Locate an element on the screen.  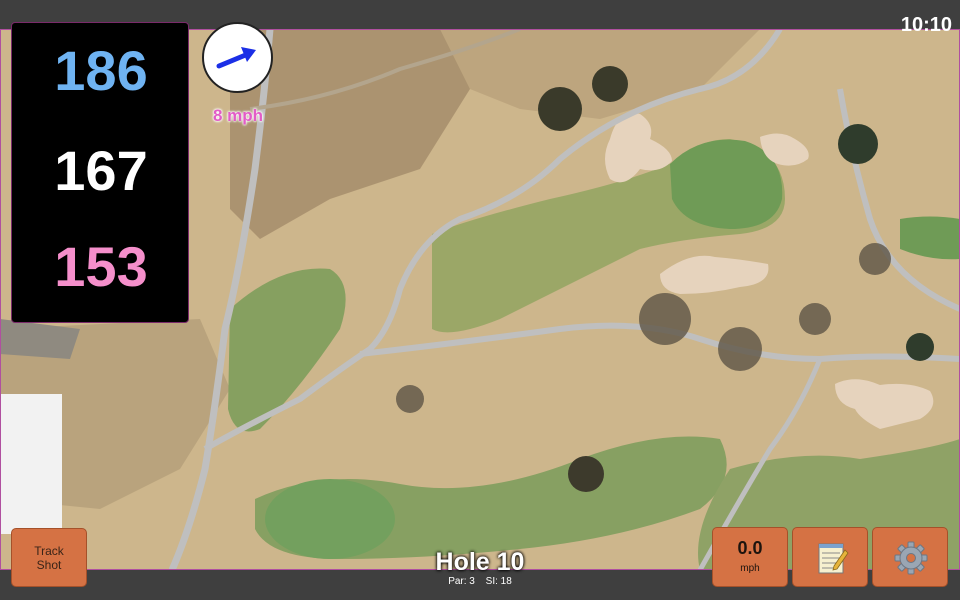
gear-icon is located at coordinates (911, 558).